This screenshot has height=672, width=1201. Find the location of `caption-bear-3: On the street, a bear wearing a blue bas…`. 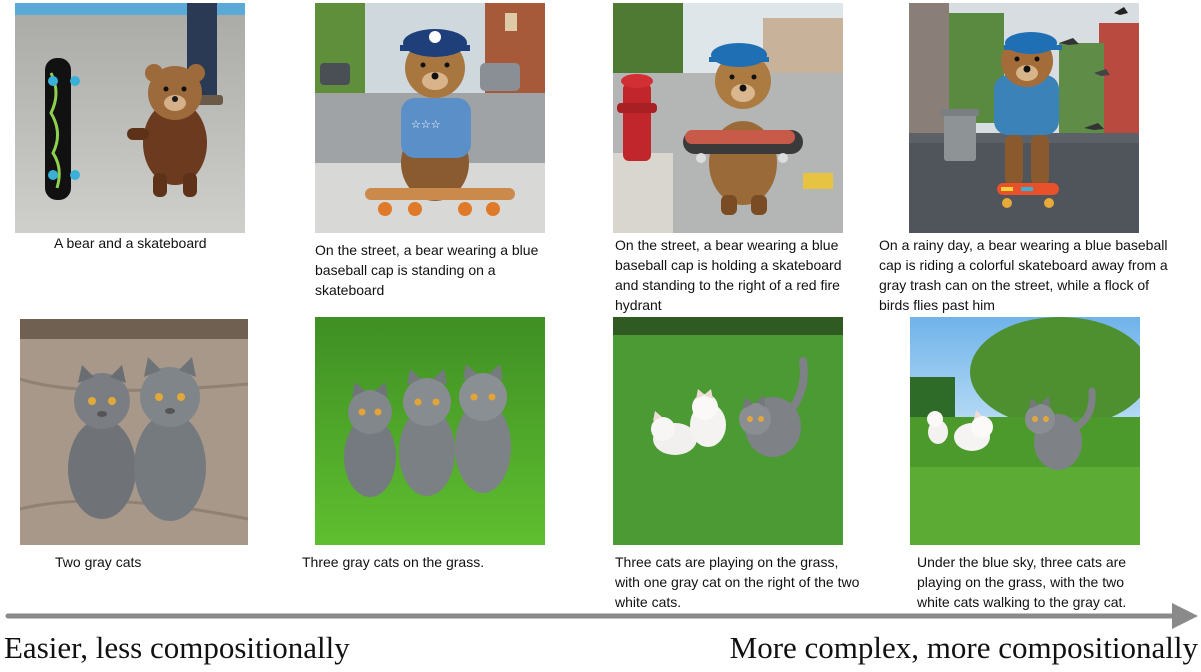

caption-bear-3: On the street, a bear wearing a blue bas… is located at coordinates (728, 275).